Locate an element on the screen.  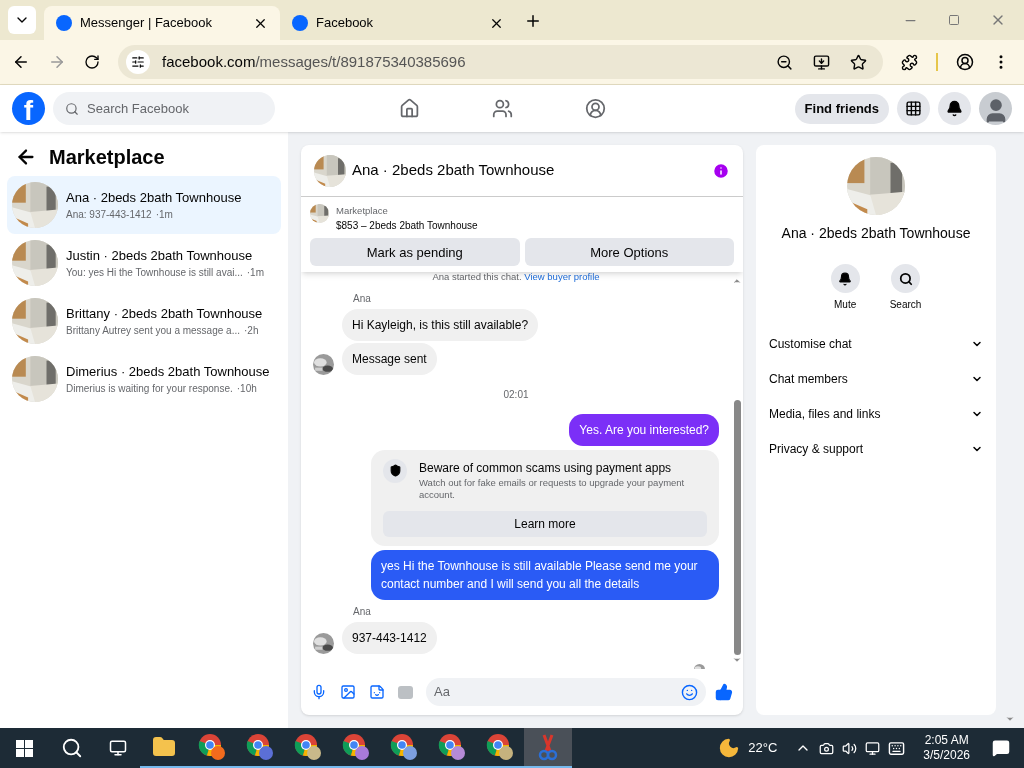
buyer-profile-link: View buyer profile is located at coordinates (562, 277).